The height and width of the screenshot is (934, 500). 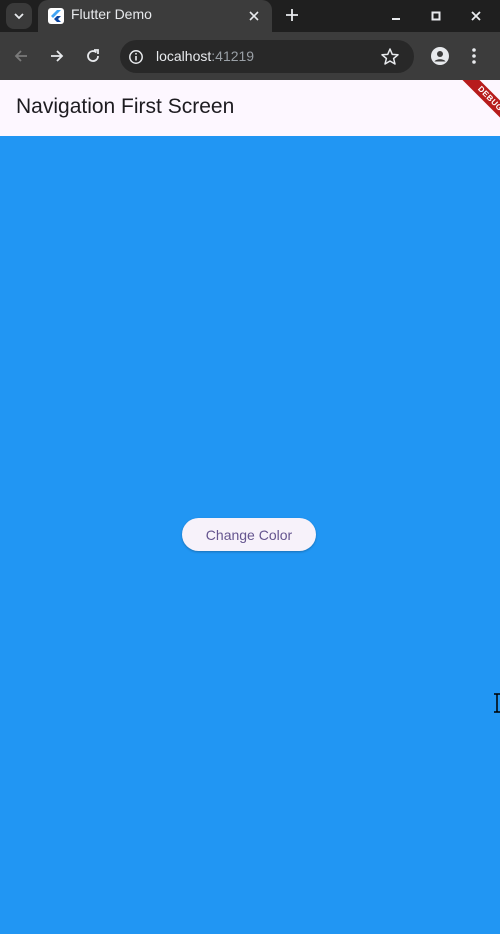 I want to click on new-tab-button, so click(x=292, y=15).